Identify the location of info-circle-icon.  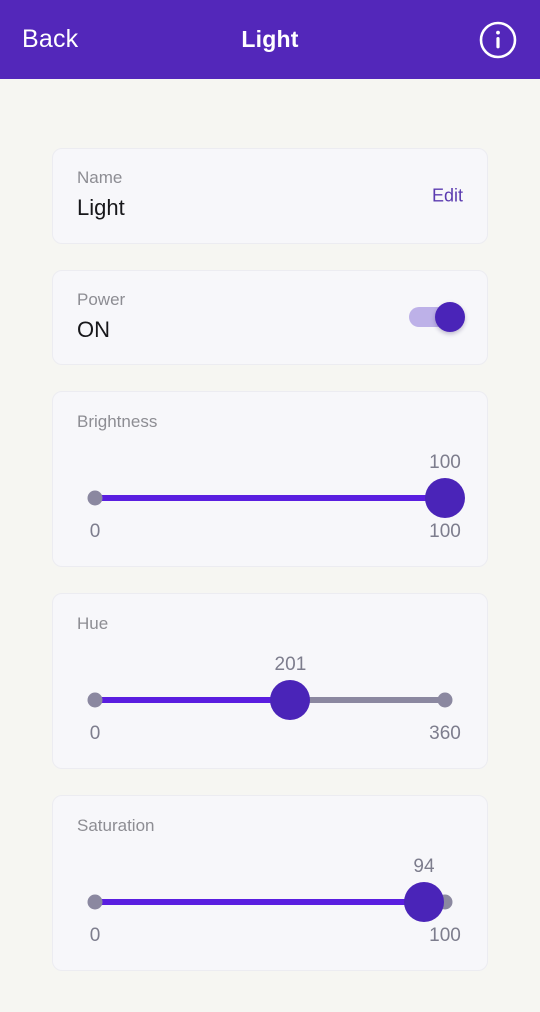
(498, 40).